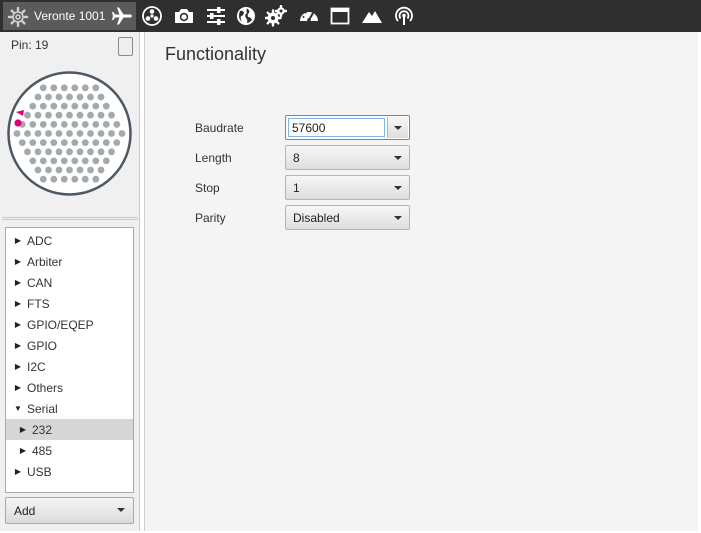  I want to click on mountain-icon, so click(372, 16).